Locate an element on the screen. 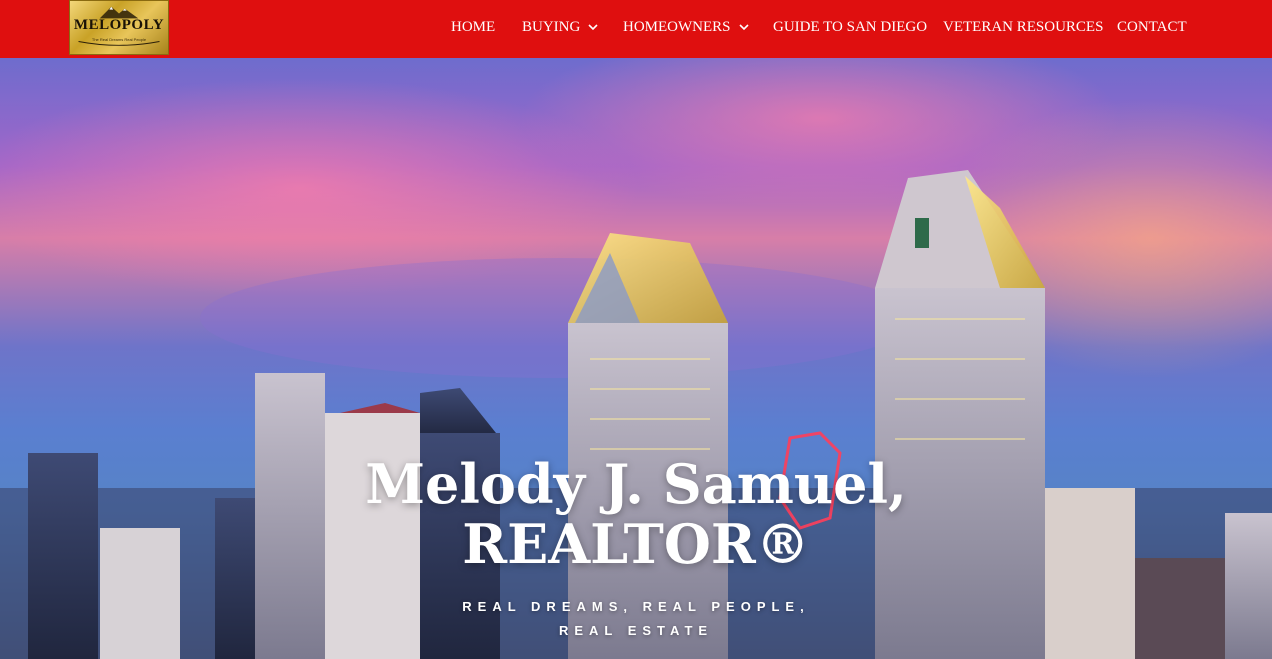 The width and height of the screenshot is (1272, 659). nav-guide-to-san-diego: GUIDE TO SAN DIEGO is located at coordinates (850, 27).